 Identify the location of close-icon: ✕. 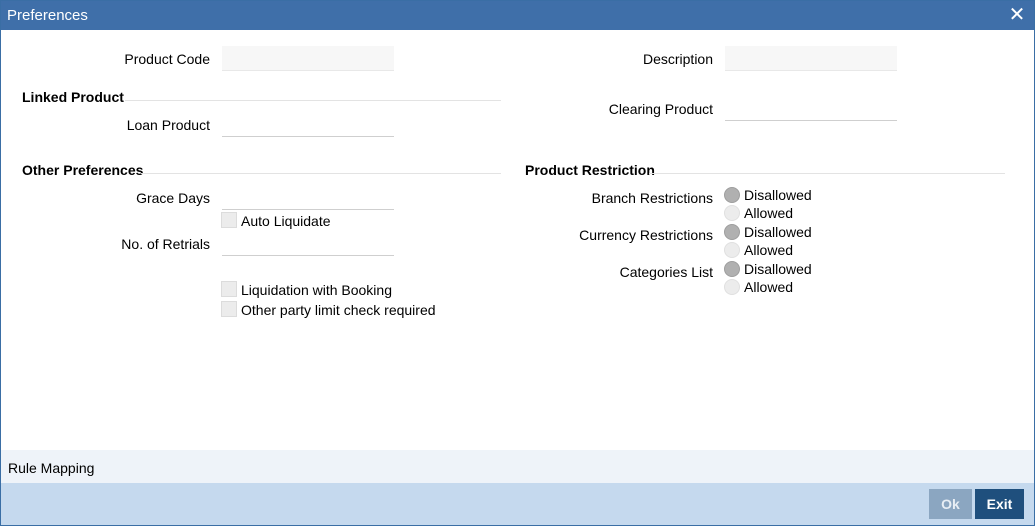
(1017, 15).